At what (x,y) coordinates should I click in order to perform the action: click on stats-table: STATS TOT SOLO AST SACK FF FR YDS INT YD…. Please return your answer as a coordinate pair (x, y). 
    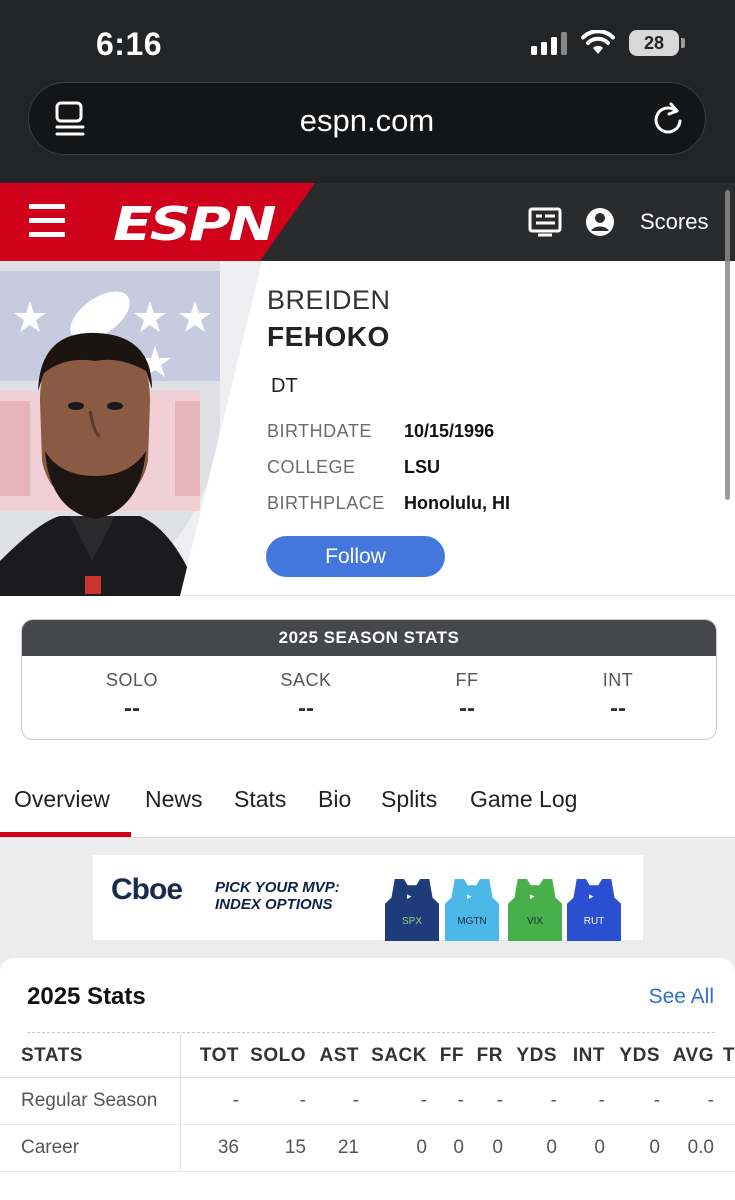
    Looking at the image, I should click on (367, 1103).